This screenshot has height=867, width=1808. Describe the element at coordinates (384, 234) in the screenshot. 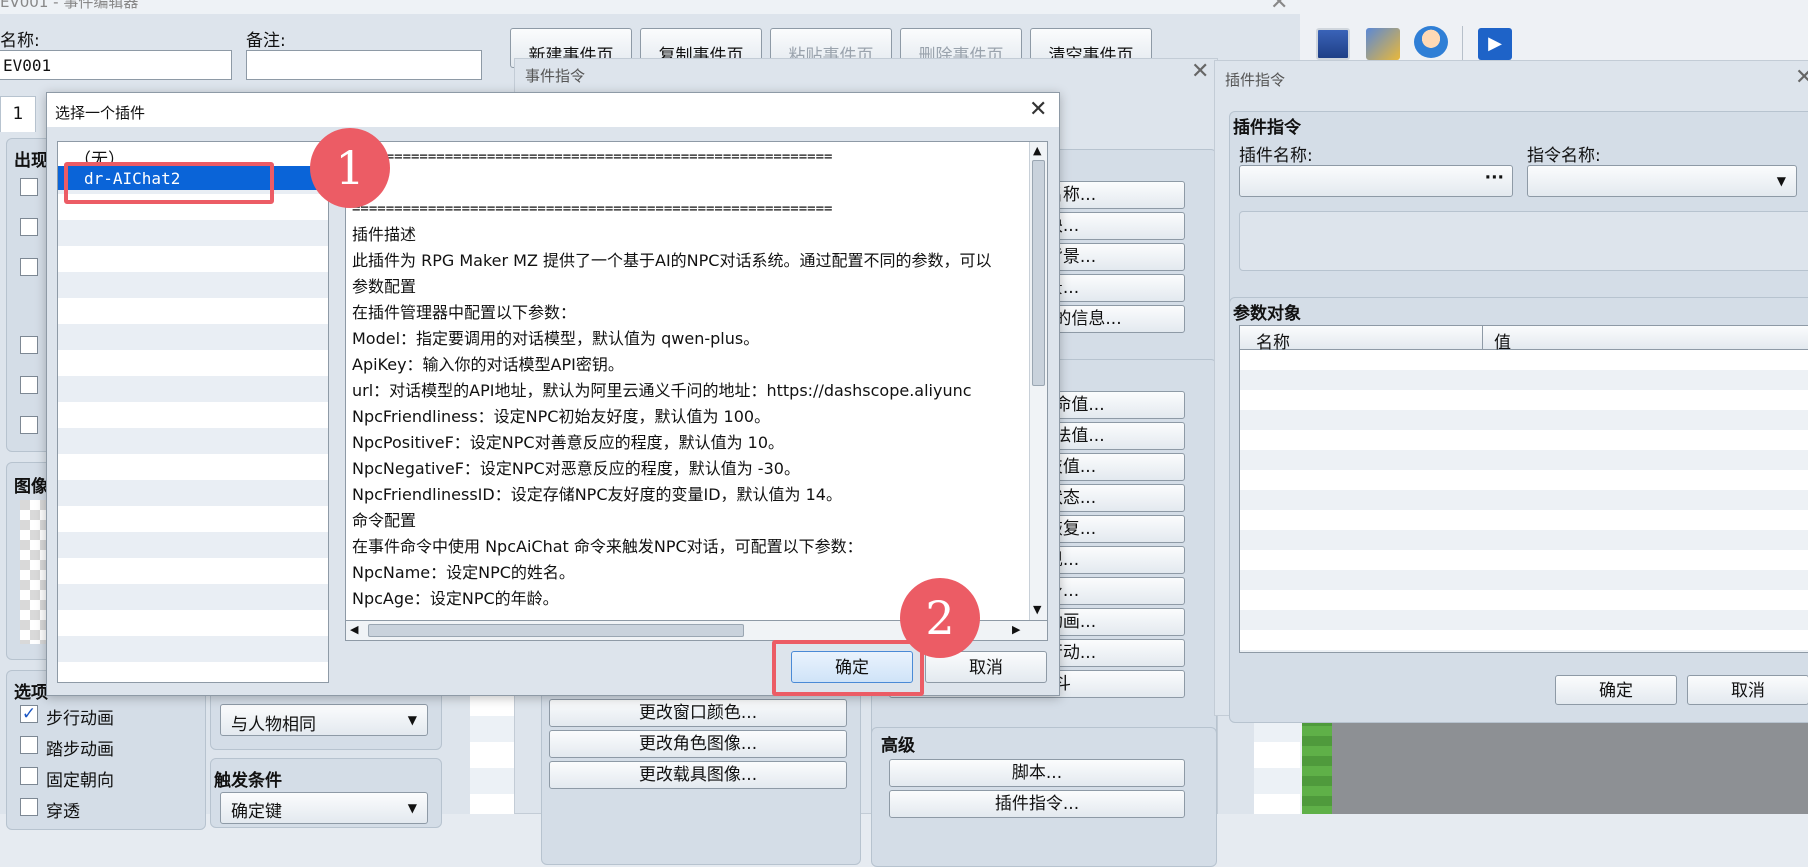

I see `desc-line: 插件描述` at that location.